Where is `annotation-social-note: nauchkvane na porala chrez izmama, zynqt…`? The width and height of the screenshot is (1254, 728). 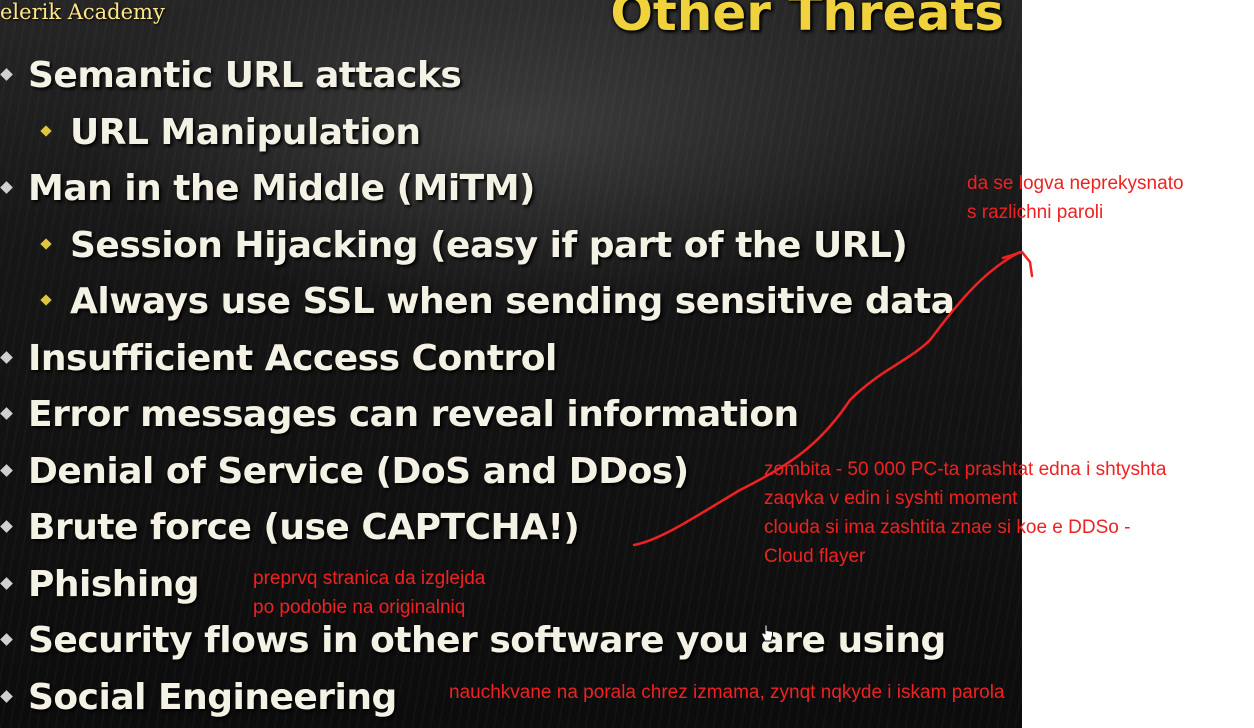
annotation-social-note: nauchkvane na porala chrez izmama, zynqt… is located at coordinates (727, 692).